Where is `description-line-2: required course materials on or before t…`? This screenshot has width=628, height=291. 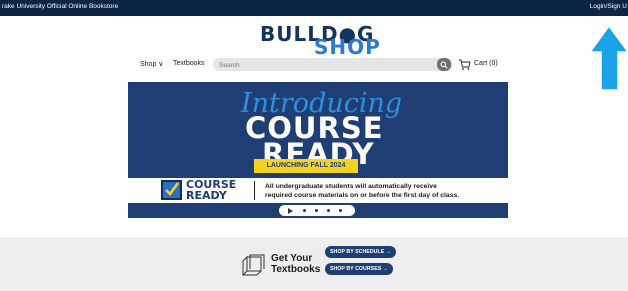
description-line-2: required course materials on or before t… is located at coordinates (362, 195).